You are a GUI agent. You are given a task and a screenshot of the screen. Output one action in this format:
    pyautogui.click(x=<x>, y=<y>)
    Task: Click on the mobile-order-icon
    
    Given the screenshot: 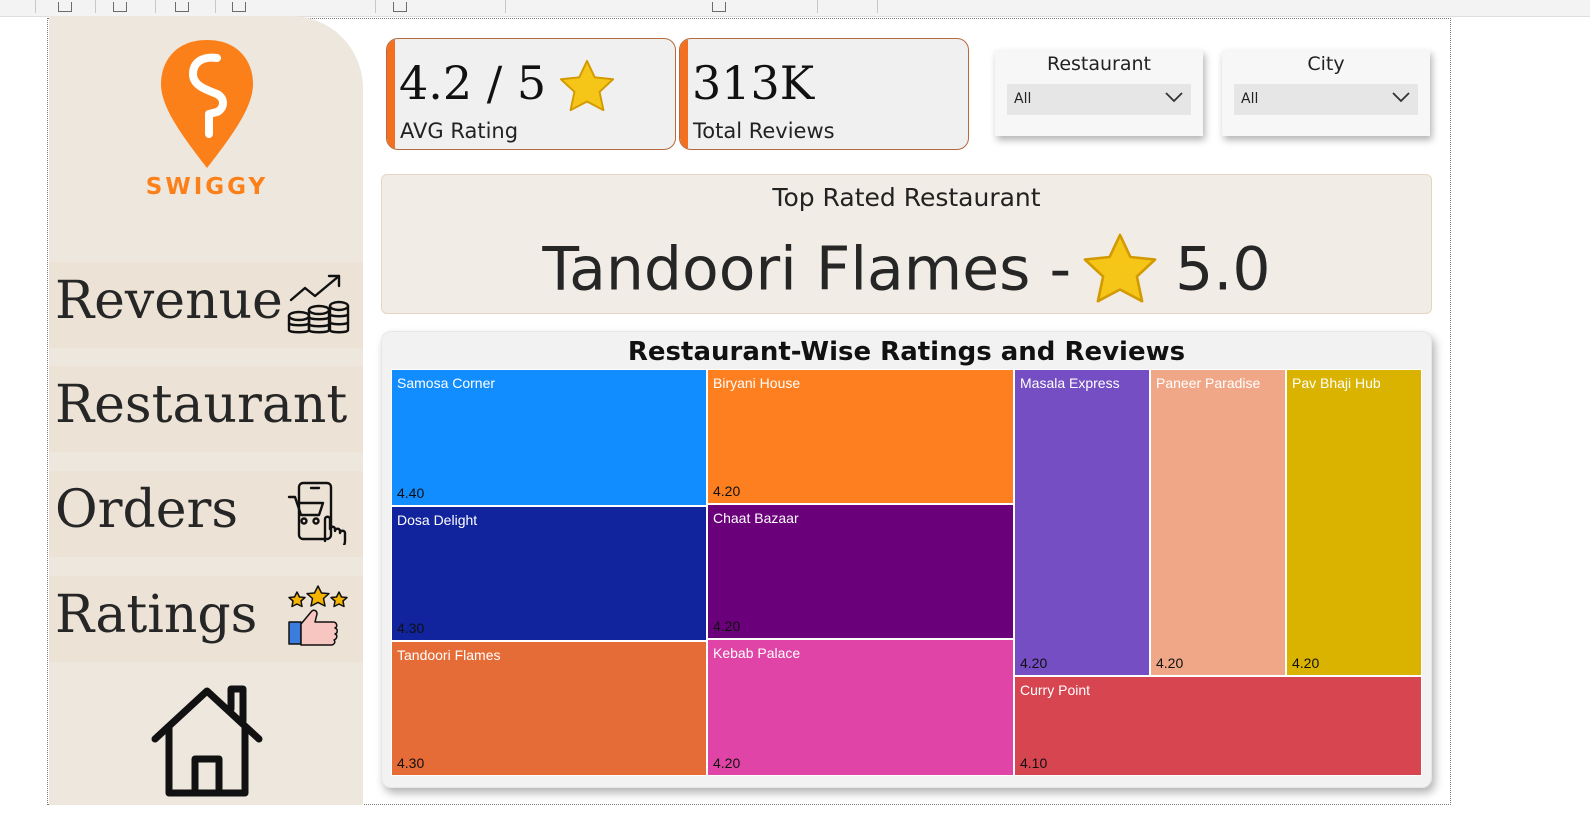 What is the action you would take?
    pyautogui.click(x=317, y=513)
    